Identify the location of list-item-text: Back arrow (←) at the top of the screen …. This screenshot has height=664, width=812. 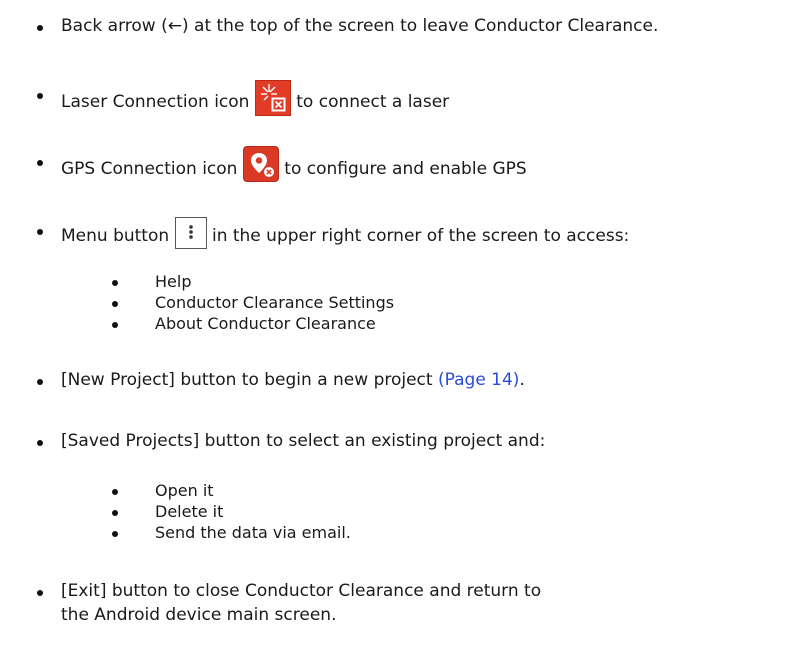
(360, 26).